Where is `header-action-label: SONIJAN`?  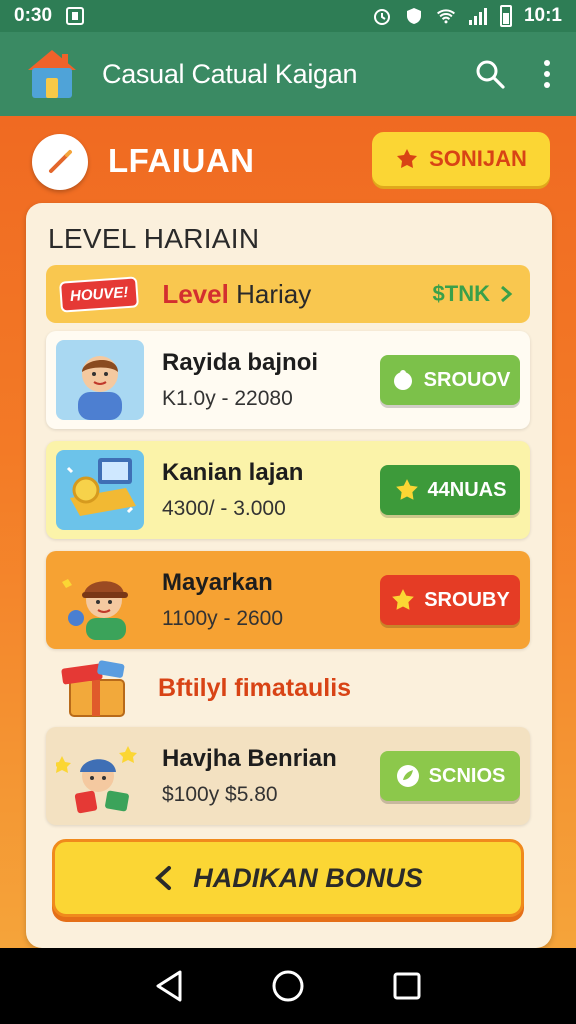 header-action-label: SONIJAN is located at coordinates (478, 158).